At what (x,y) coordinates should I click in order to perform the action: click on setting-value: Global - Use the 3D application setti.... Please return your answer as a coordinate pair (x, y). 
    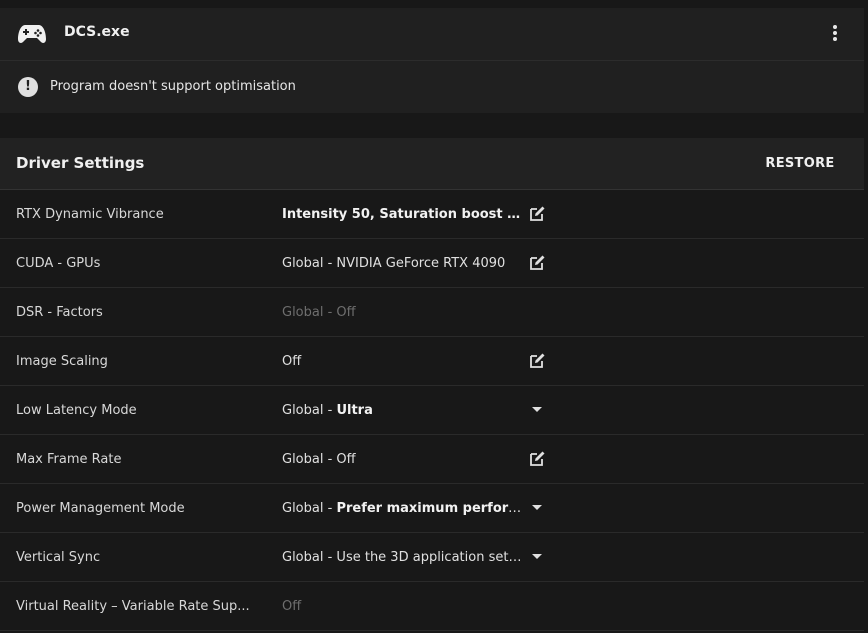
    Looking at the image, I should click on (402, 557).